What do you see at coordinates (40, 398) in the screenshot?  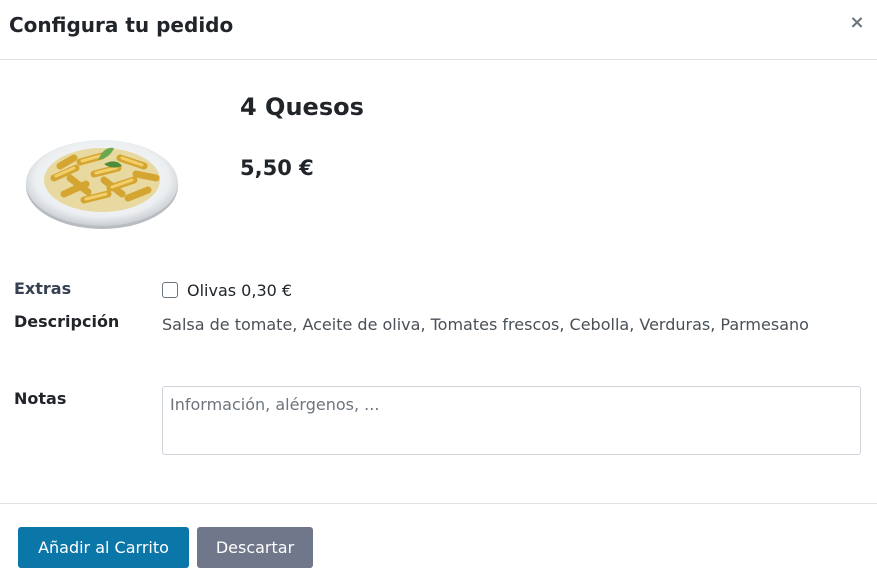 I see `notes-label: Notas` at bounding box center [40, 398].